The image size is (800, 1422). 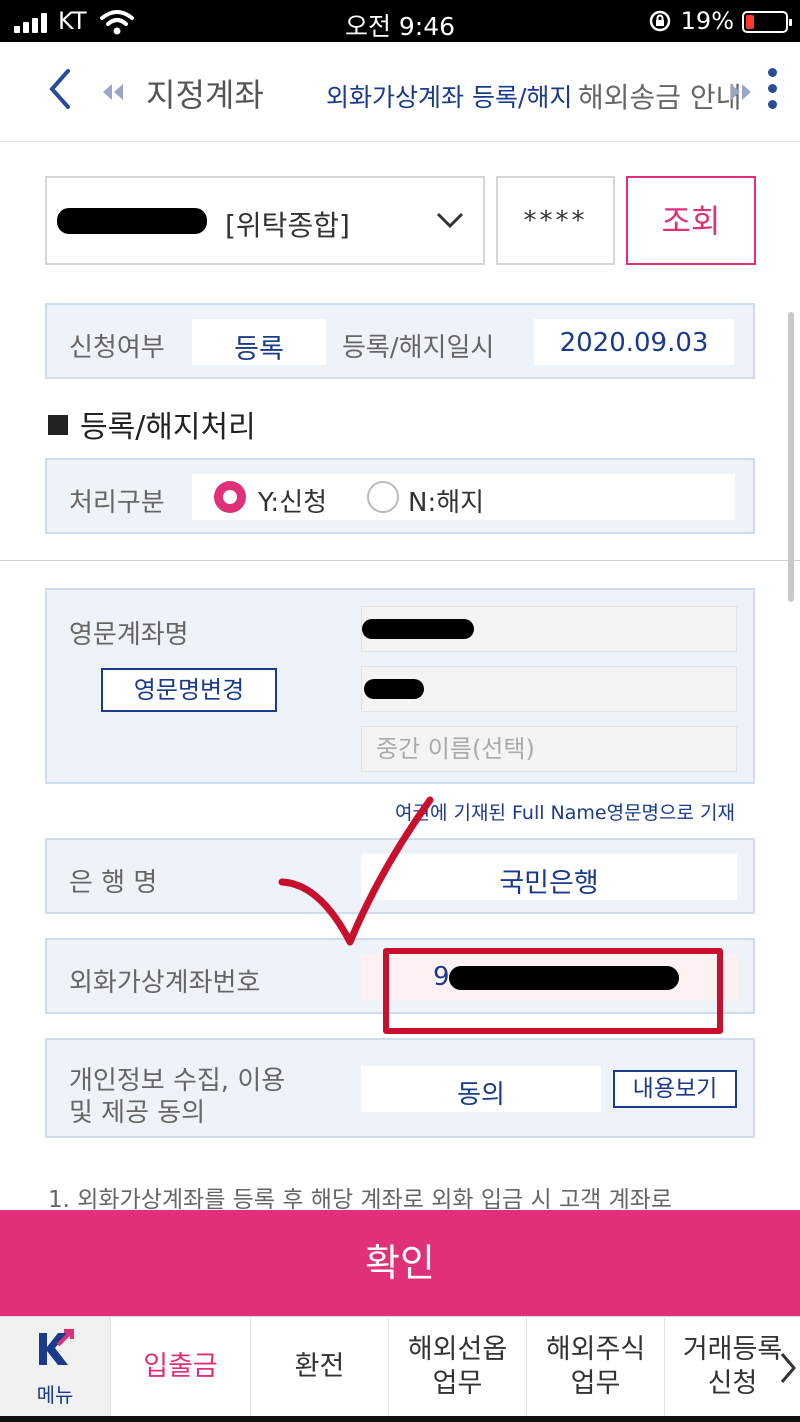 What do you see at coordinates (418, 348) in the screenshot?
I see `date-label: 등록/해지일시` at bounding box center [418, 348].